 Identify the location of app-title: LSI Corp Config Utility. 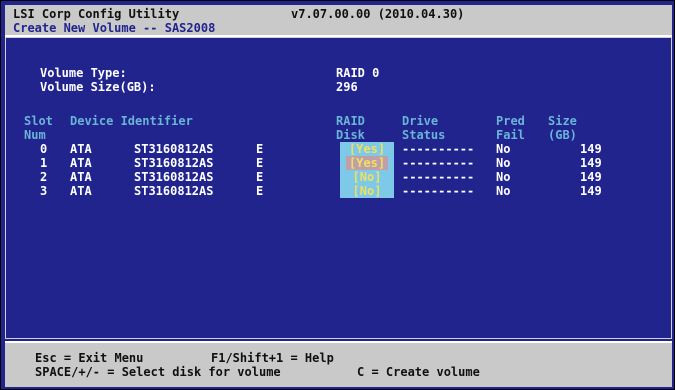
(96, 14).